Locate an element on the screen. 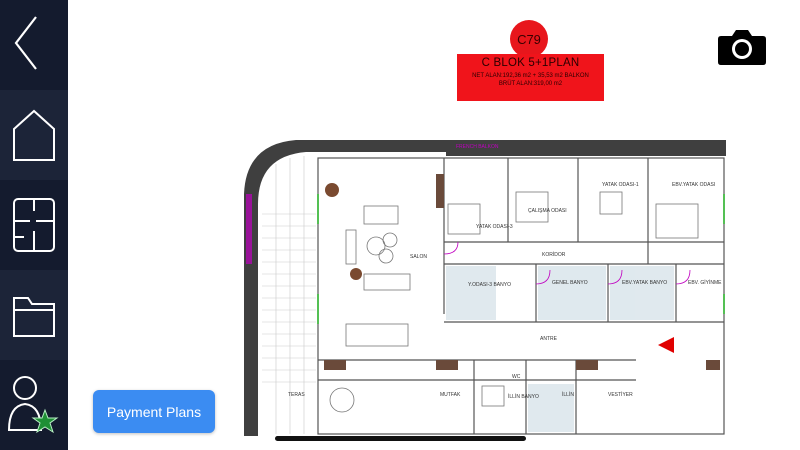 The image size is (800, 450). gross-area: BRÜT ALAN:319,00 m2 is located at coordinates (530, 84).